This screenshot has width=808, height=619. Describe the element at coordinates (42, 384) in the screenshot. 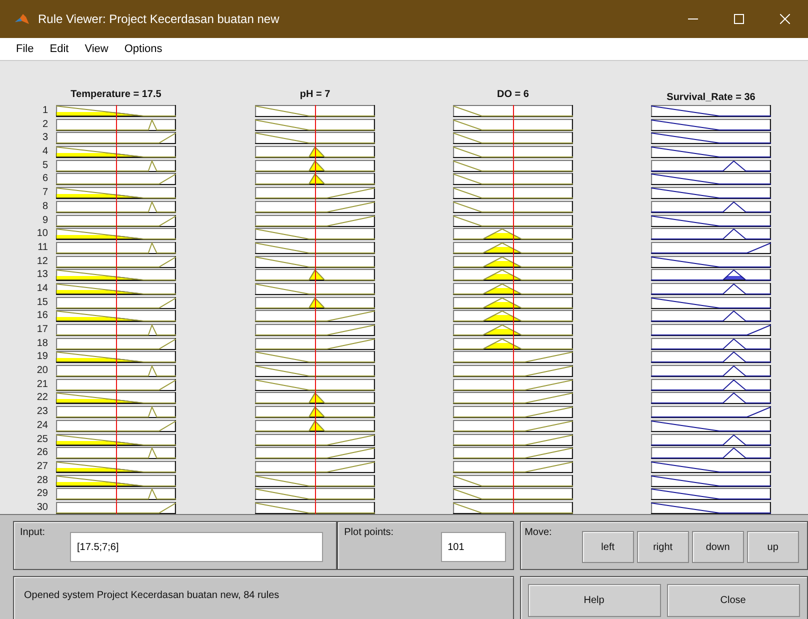

I see `rule-number: 21` at that location.